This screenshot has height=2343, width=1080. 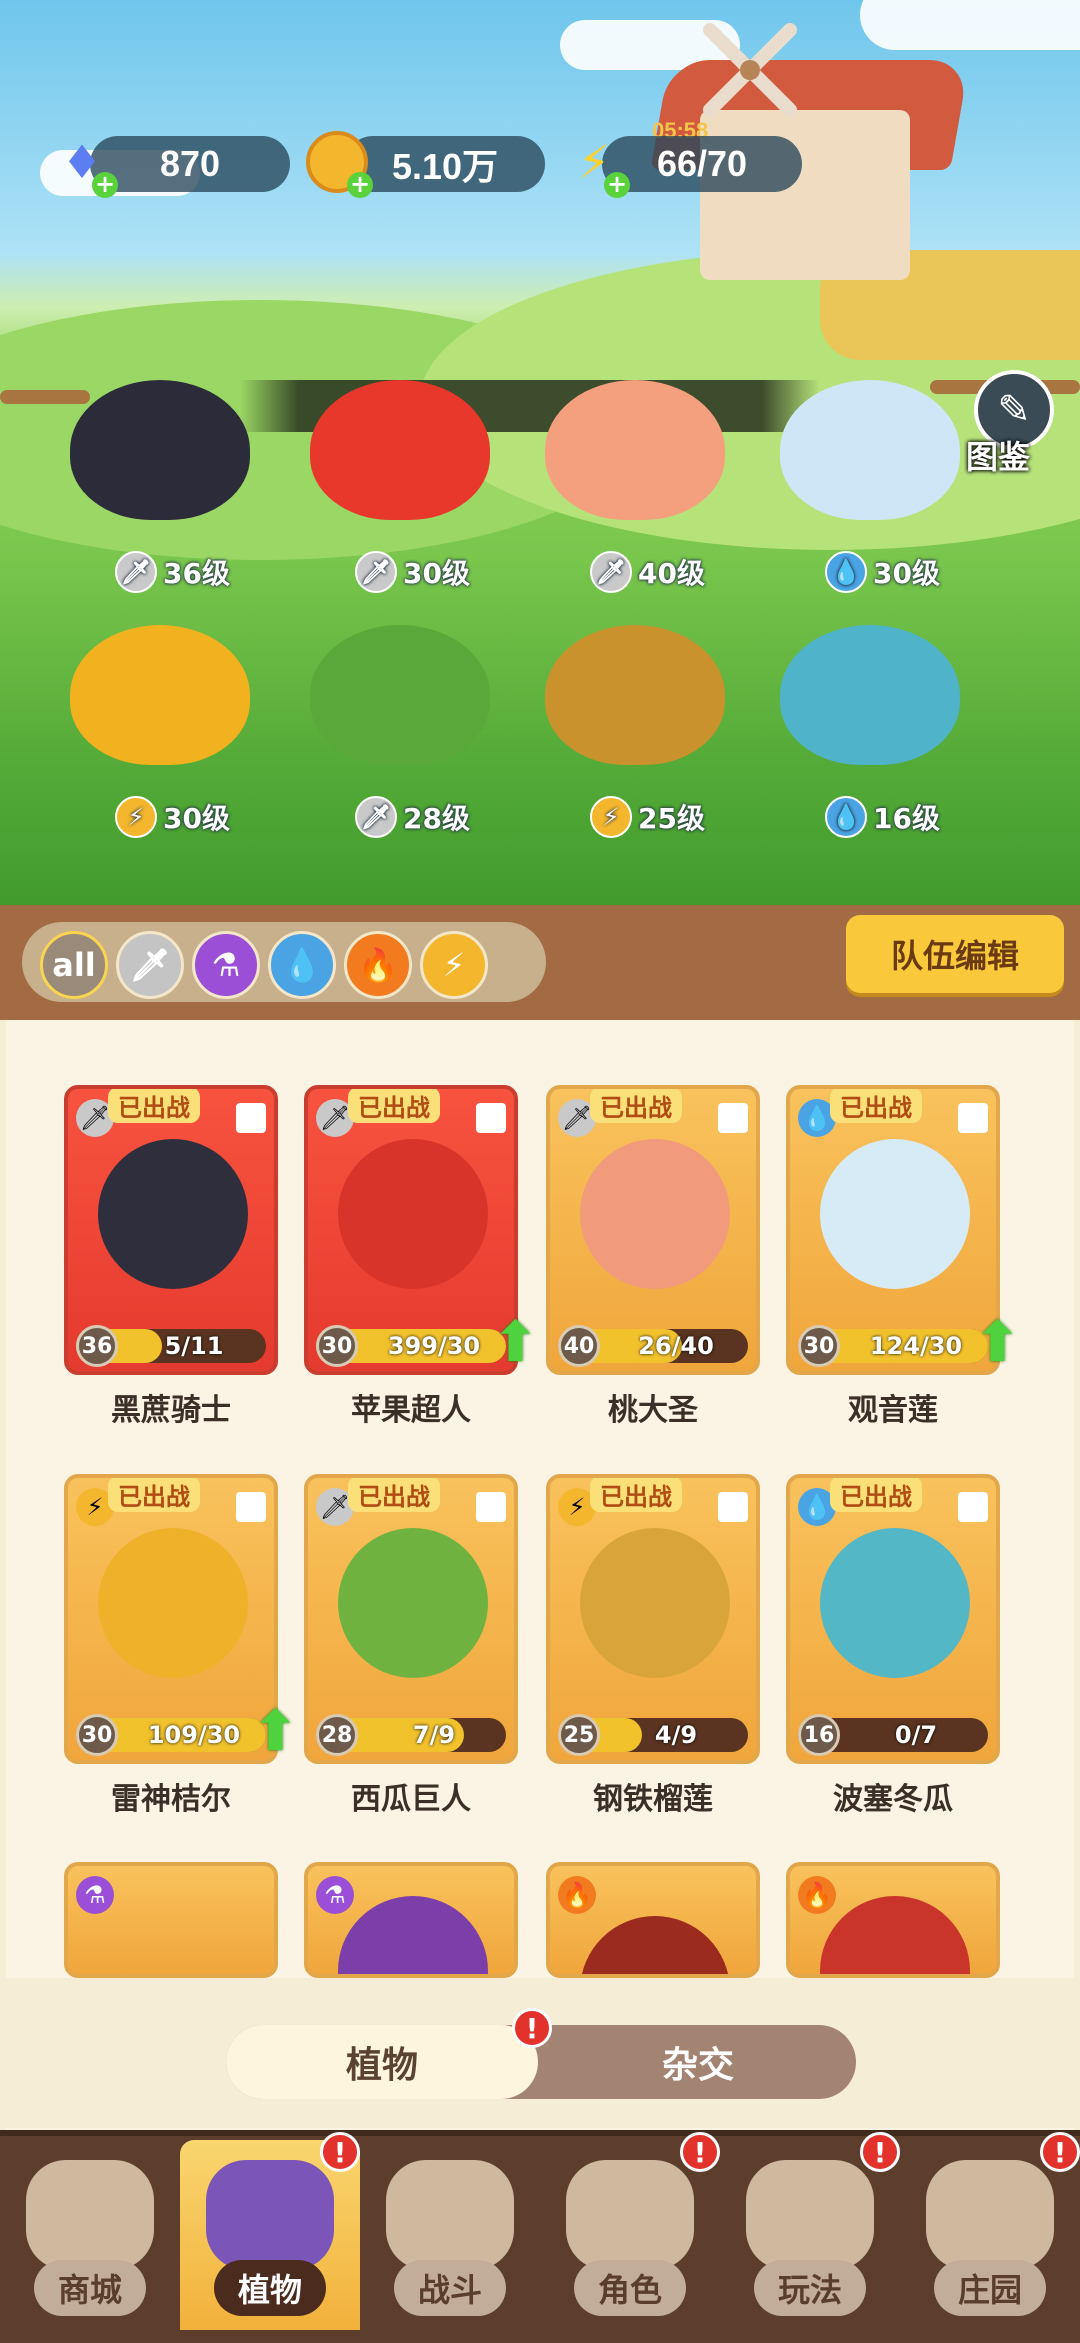 What do you see at coordinates (171, 1735) in the screenshot?
I see `fragment-progress-bar: 109/30 30` at bounding box center [171, 1735].